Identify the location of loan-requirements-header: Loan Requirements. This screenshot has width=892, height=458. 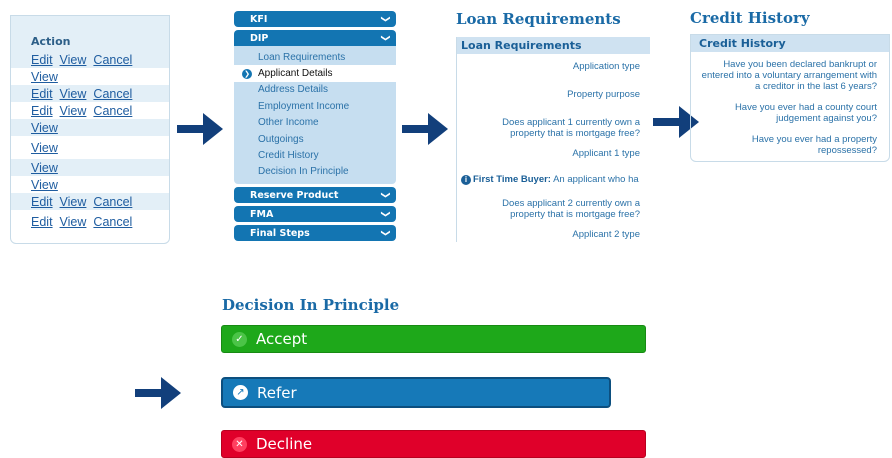
(553, 45).